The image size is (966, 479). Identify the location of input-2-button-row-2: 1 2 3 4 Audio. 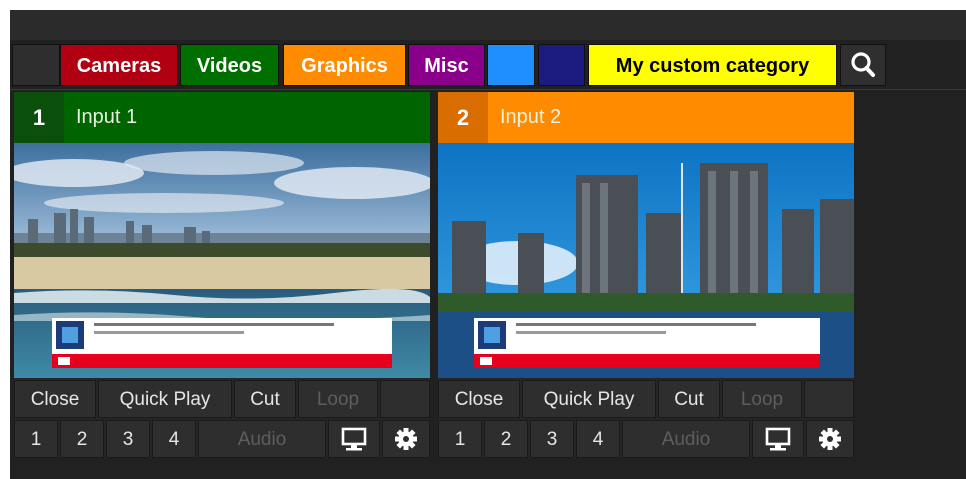
(646, 439).